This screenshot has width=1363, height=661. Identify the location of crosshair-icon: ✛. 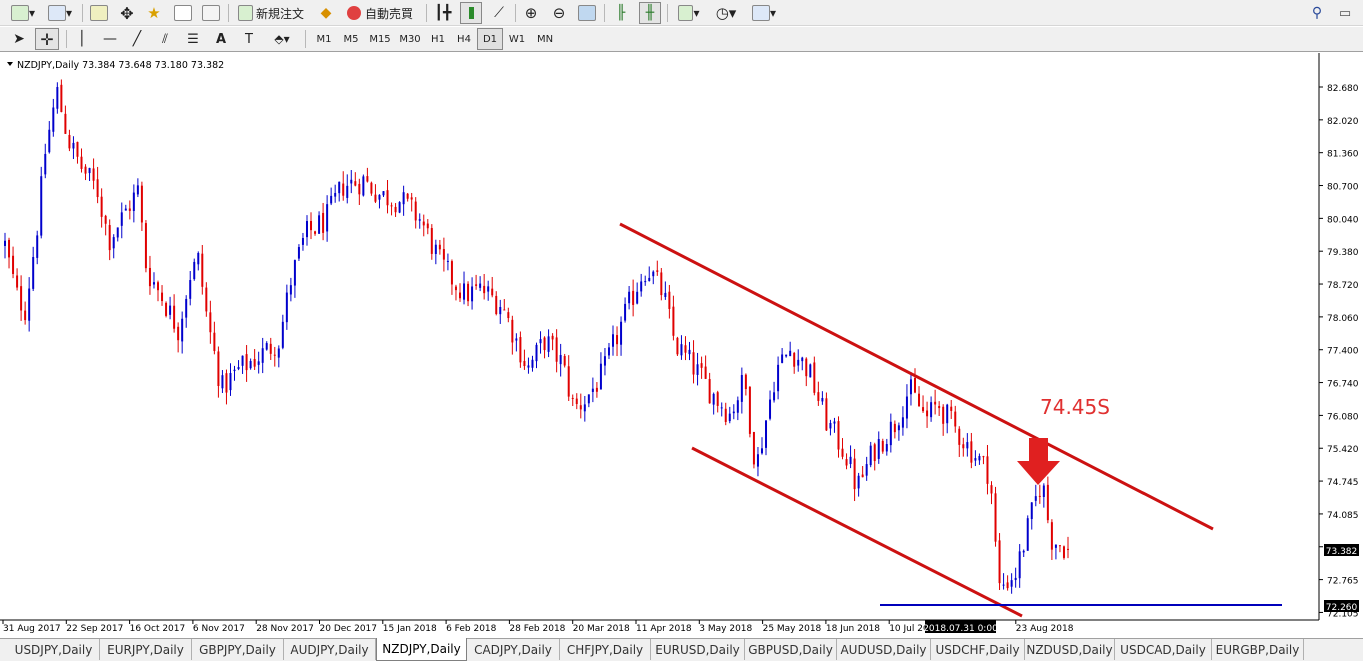
(47, 39).